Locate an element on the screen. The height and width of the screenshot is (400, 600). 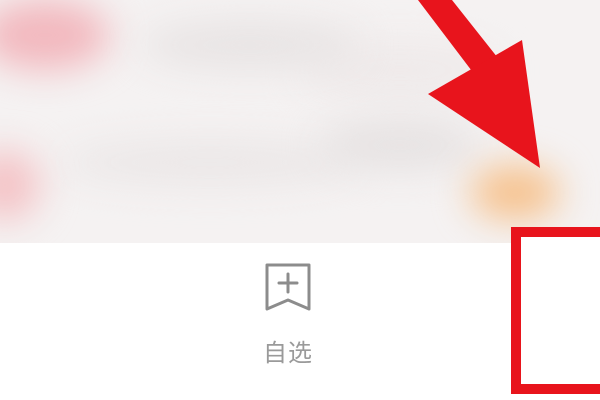
tab-watchlist-label: 自选 is located at coordinates (288, 353).